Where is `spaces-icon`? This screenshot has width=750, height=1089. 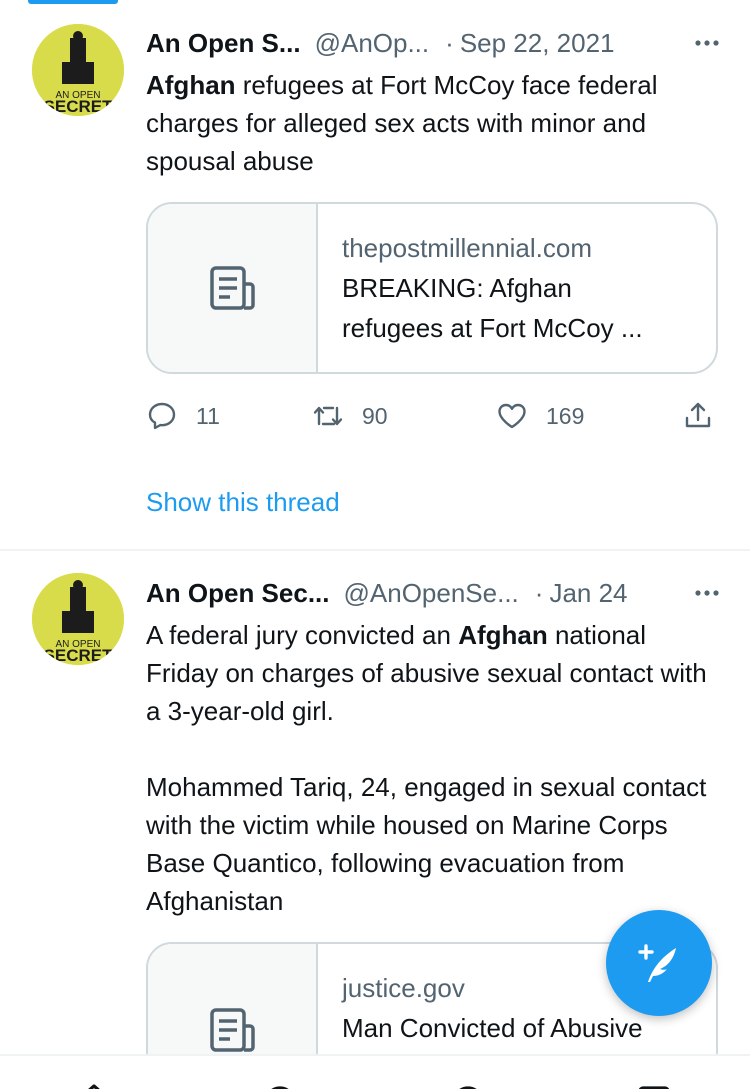
spaces-icon is located at coordinates (468, 1084).